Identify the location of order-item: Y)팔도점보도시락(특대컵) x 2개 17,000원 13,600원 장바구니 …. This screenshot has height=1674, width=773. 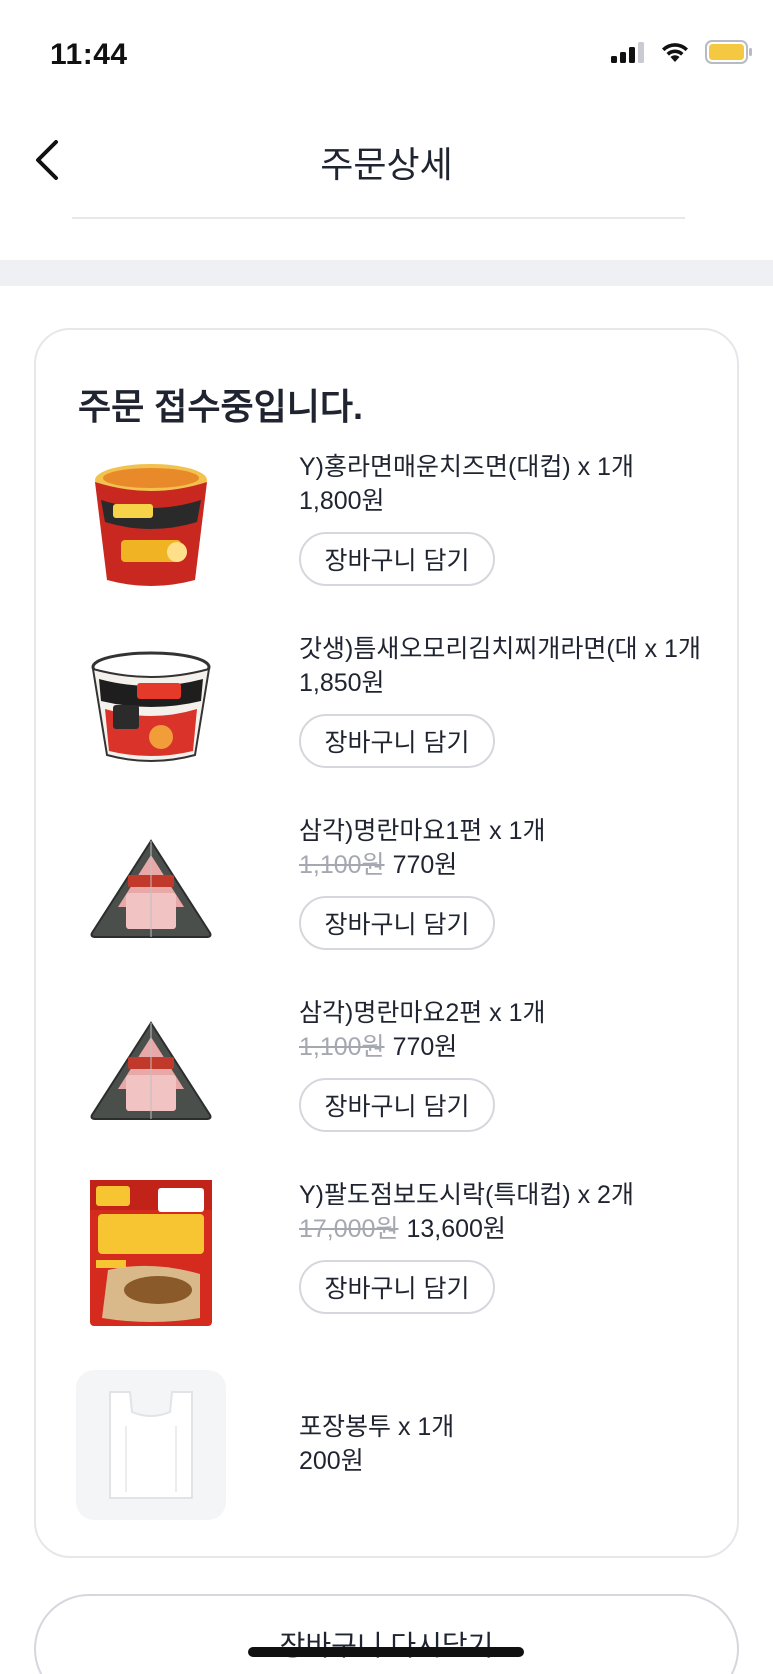
(396, 1258).